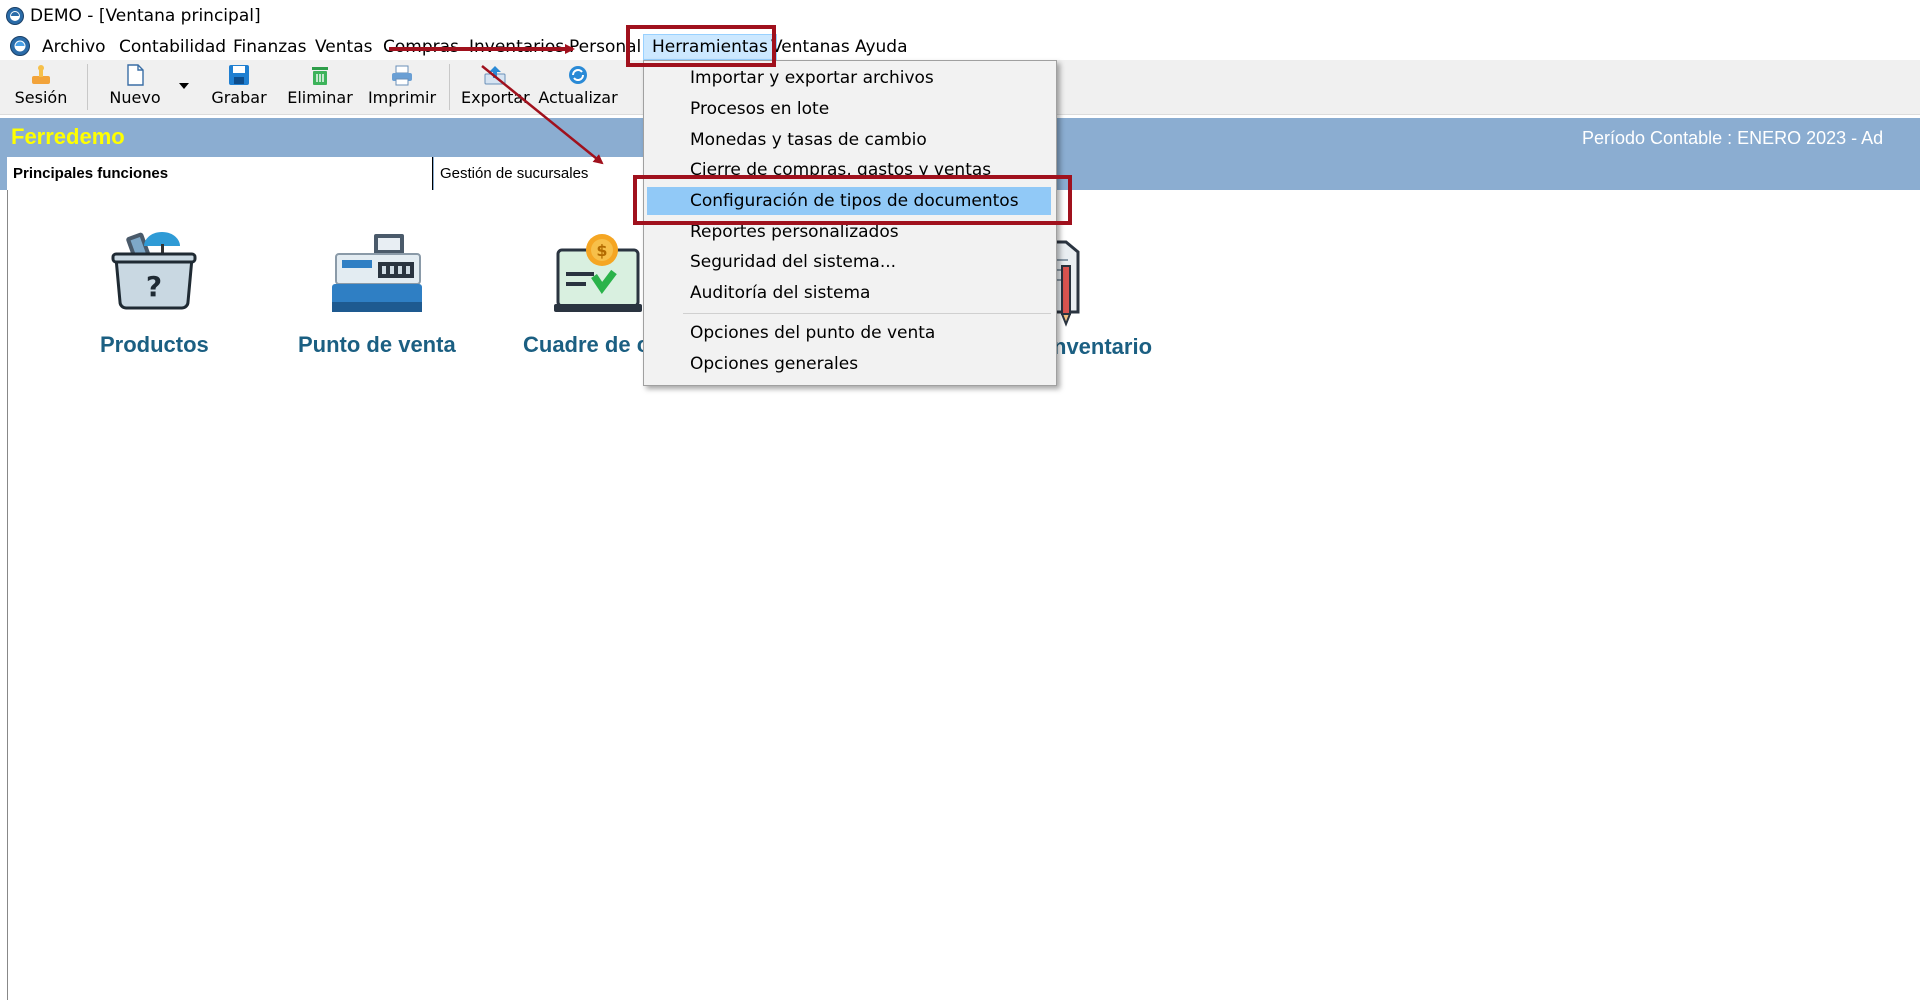 This screenshot has height=1000, width=1920. What do you see at coordinates (184, 86) in the screenshot?
I see `new-dropdown-arrow-icon` at bounding box center [184, 86].